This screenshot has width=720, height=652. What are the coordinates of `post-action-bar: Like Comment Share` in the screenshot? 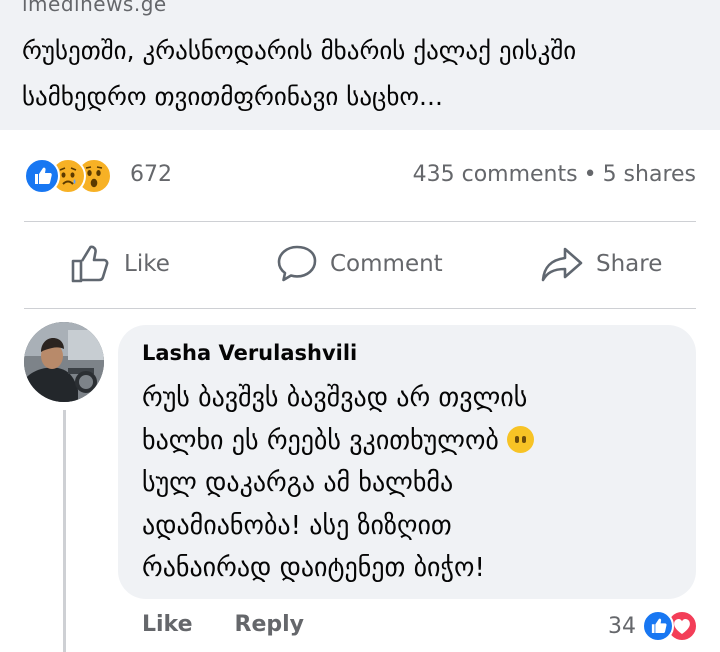 It's located at (360, 265).